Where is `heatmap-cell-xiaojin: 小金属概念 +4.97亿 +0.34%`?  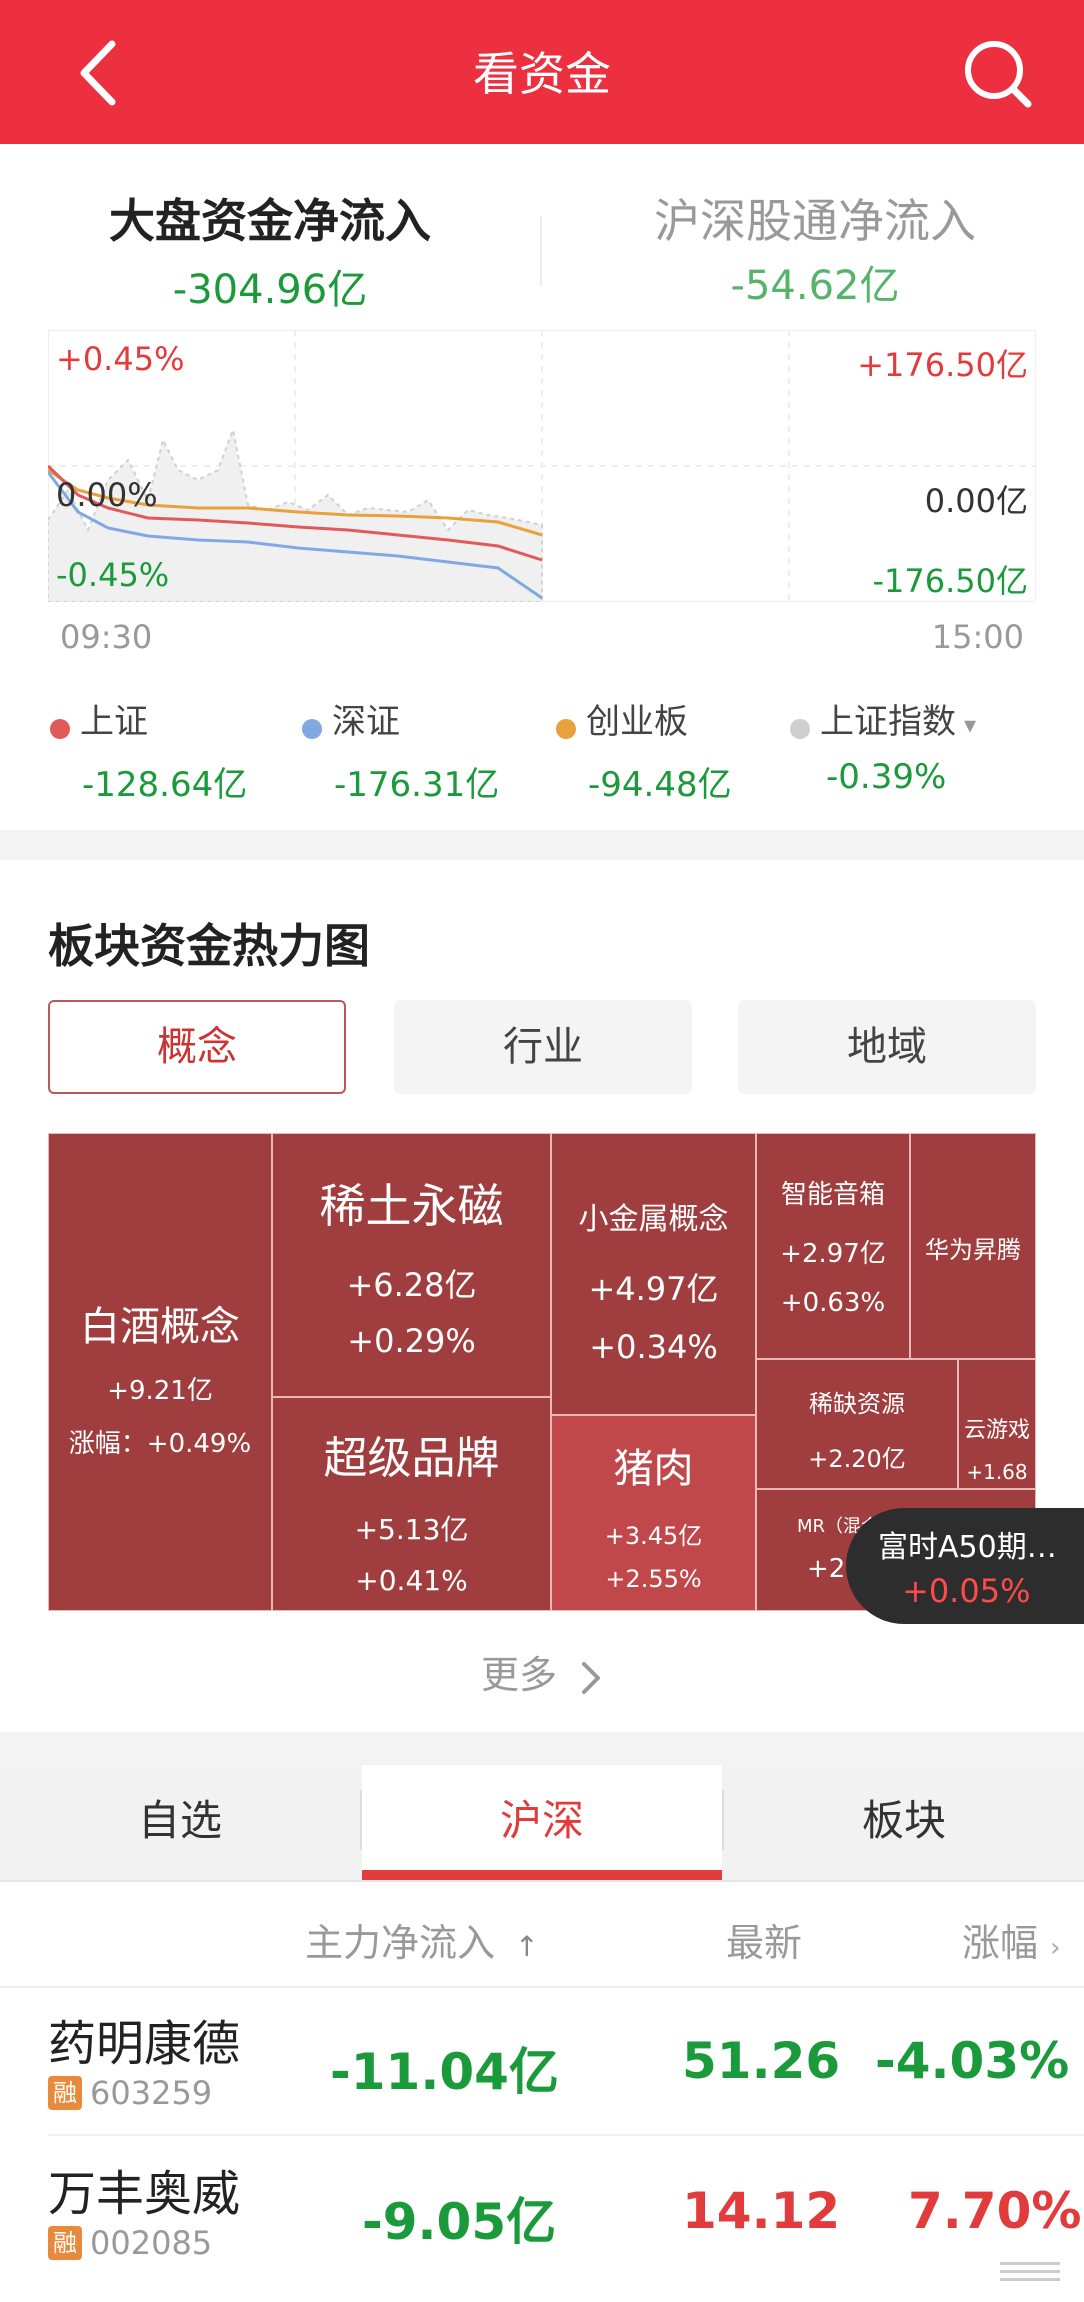
heatmap-cell-xiaojin: 小金属概念 +4.97亿 +0.34% is located at coordinates (653, 1274).